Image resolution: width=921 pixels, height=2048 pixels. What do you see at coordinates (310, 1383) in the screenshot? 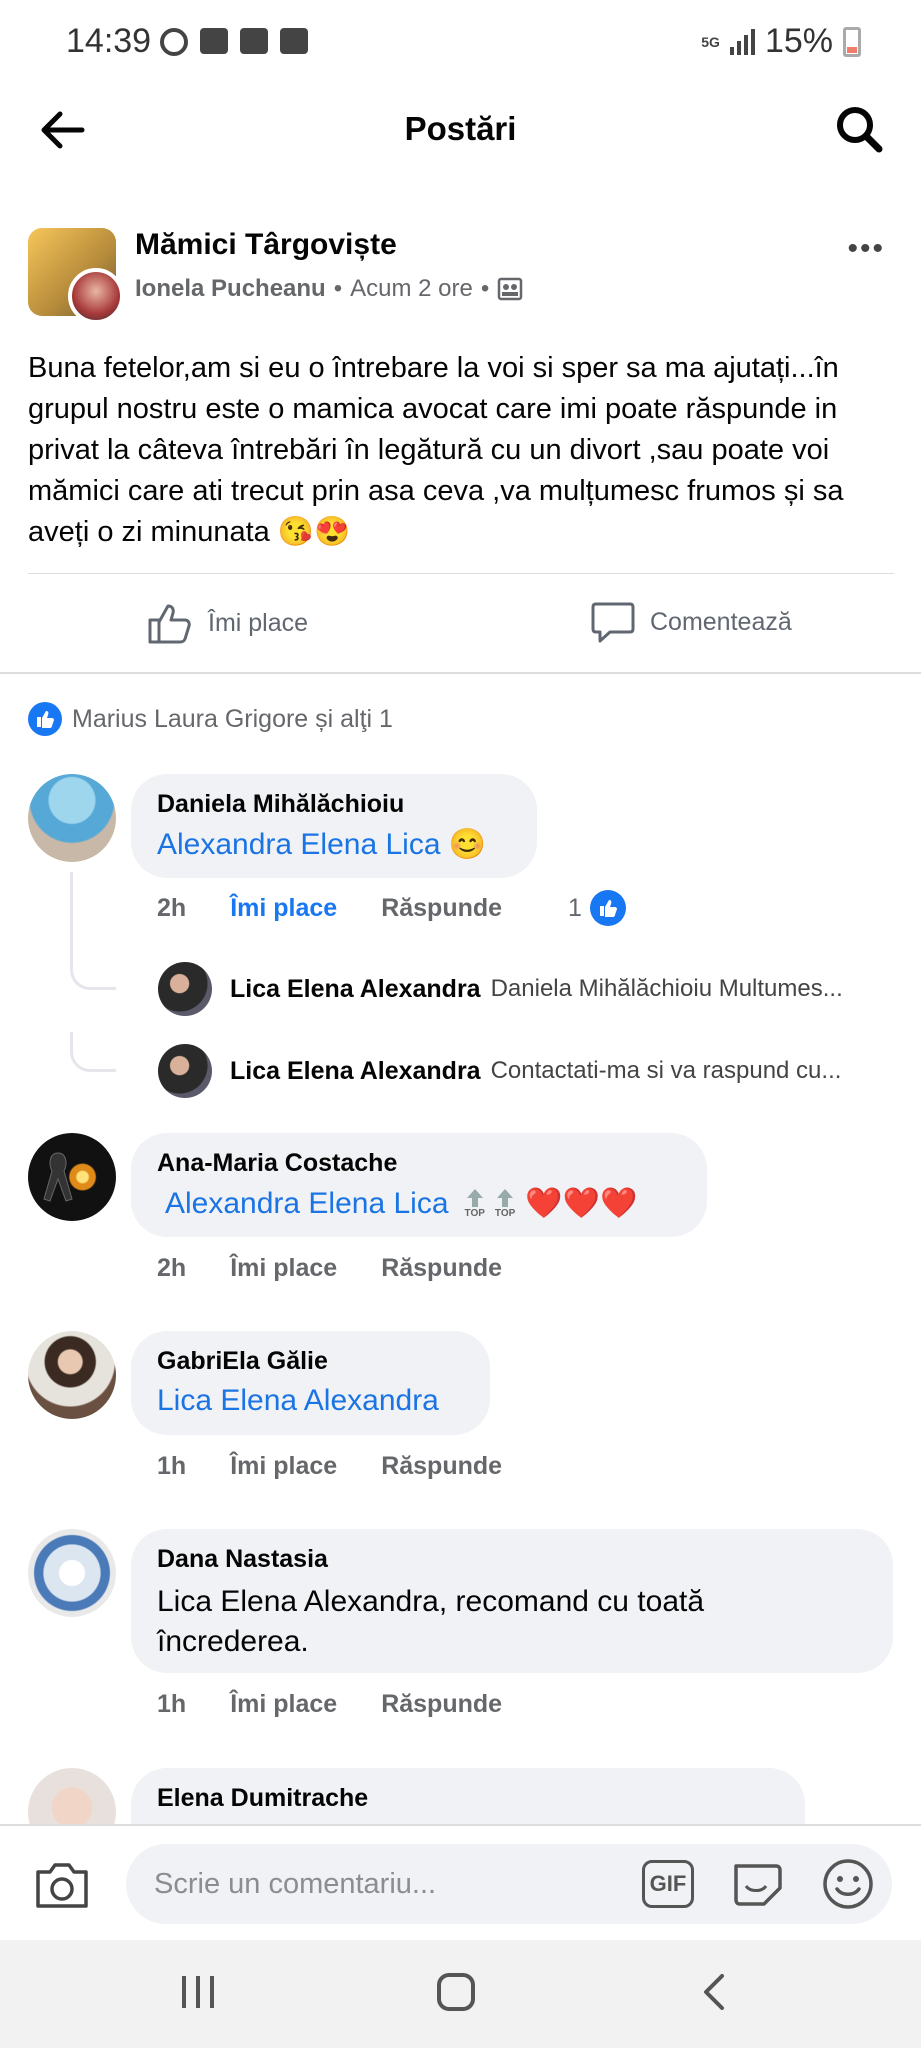
I see `comment-bubble: GabriEla Gălie Lica Elena Alexandra` at bounding box center [310, 1383].